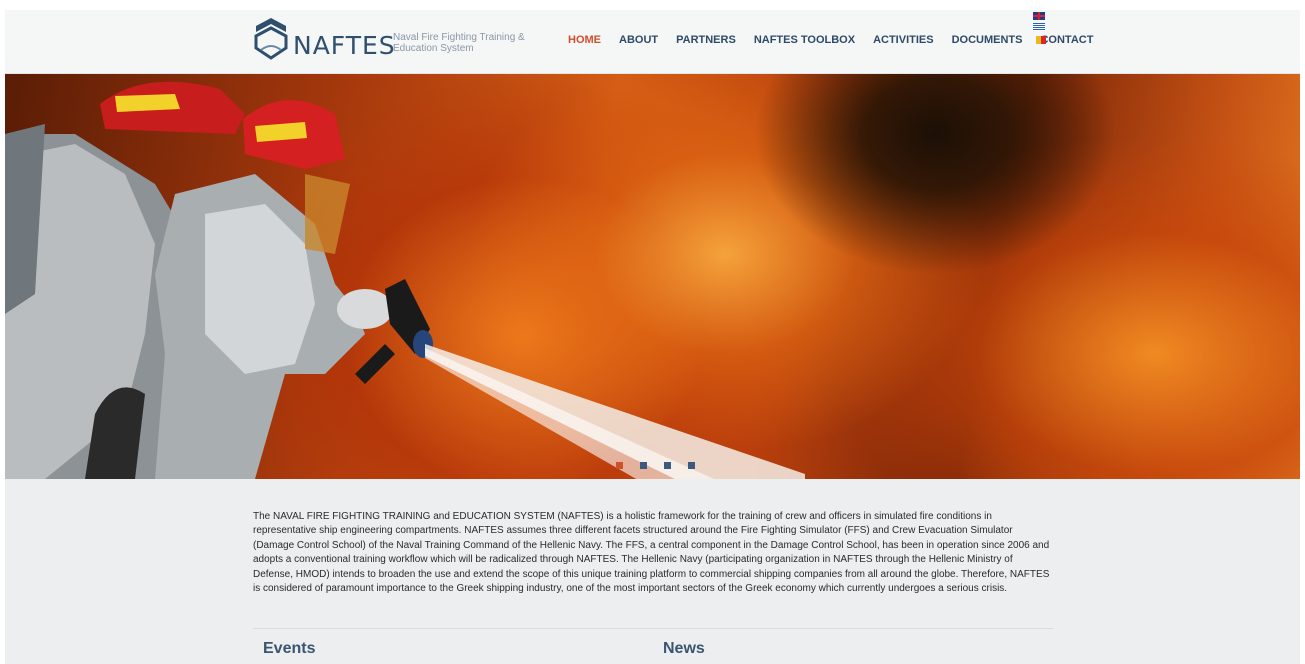 This screenshot has width=1305, height=664. I want to click on section-divider, so click(653, 628).